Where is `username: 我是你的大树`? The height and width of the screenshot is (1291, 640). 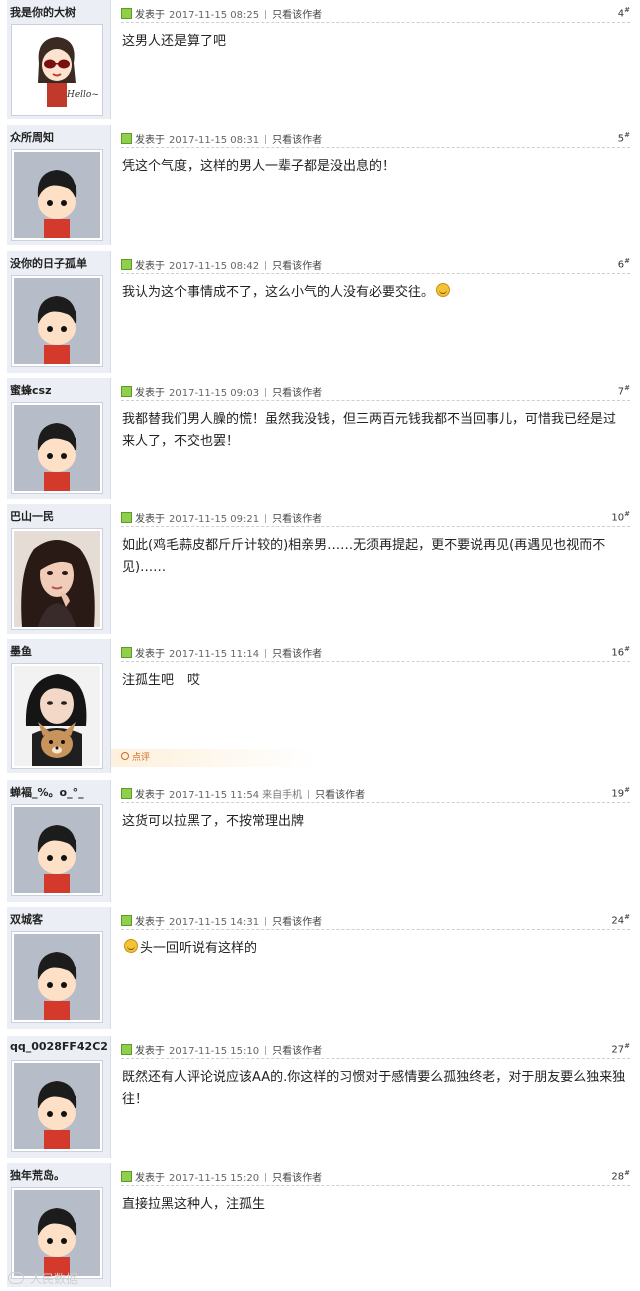
username: 我是你的大树 is located at coordinates (60, 12).